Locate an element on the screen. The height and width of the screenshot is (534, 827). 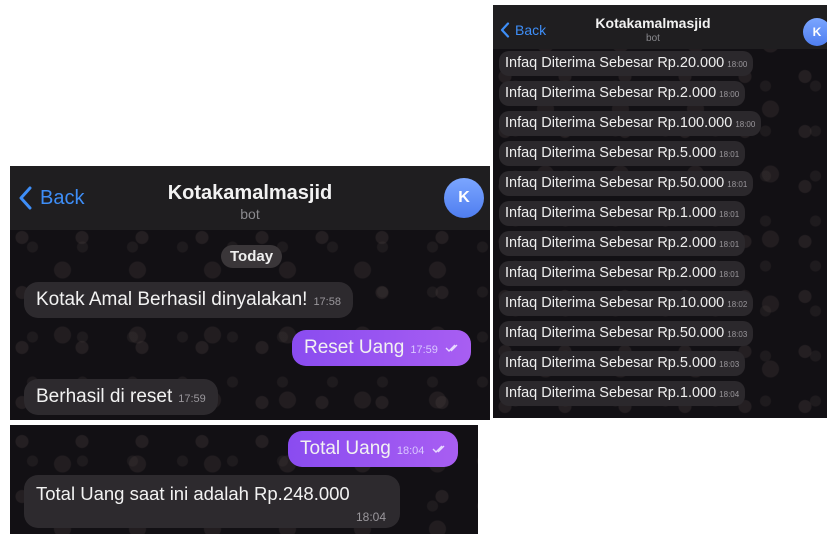
message-text: Infaq Diterima Sebesar Rp.100.000 is located at coordinates (619, 123).